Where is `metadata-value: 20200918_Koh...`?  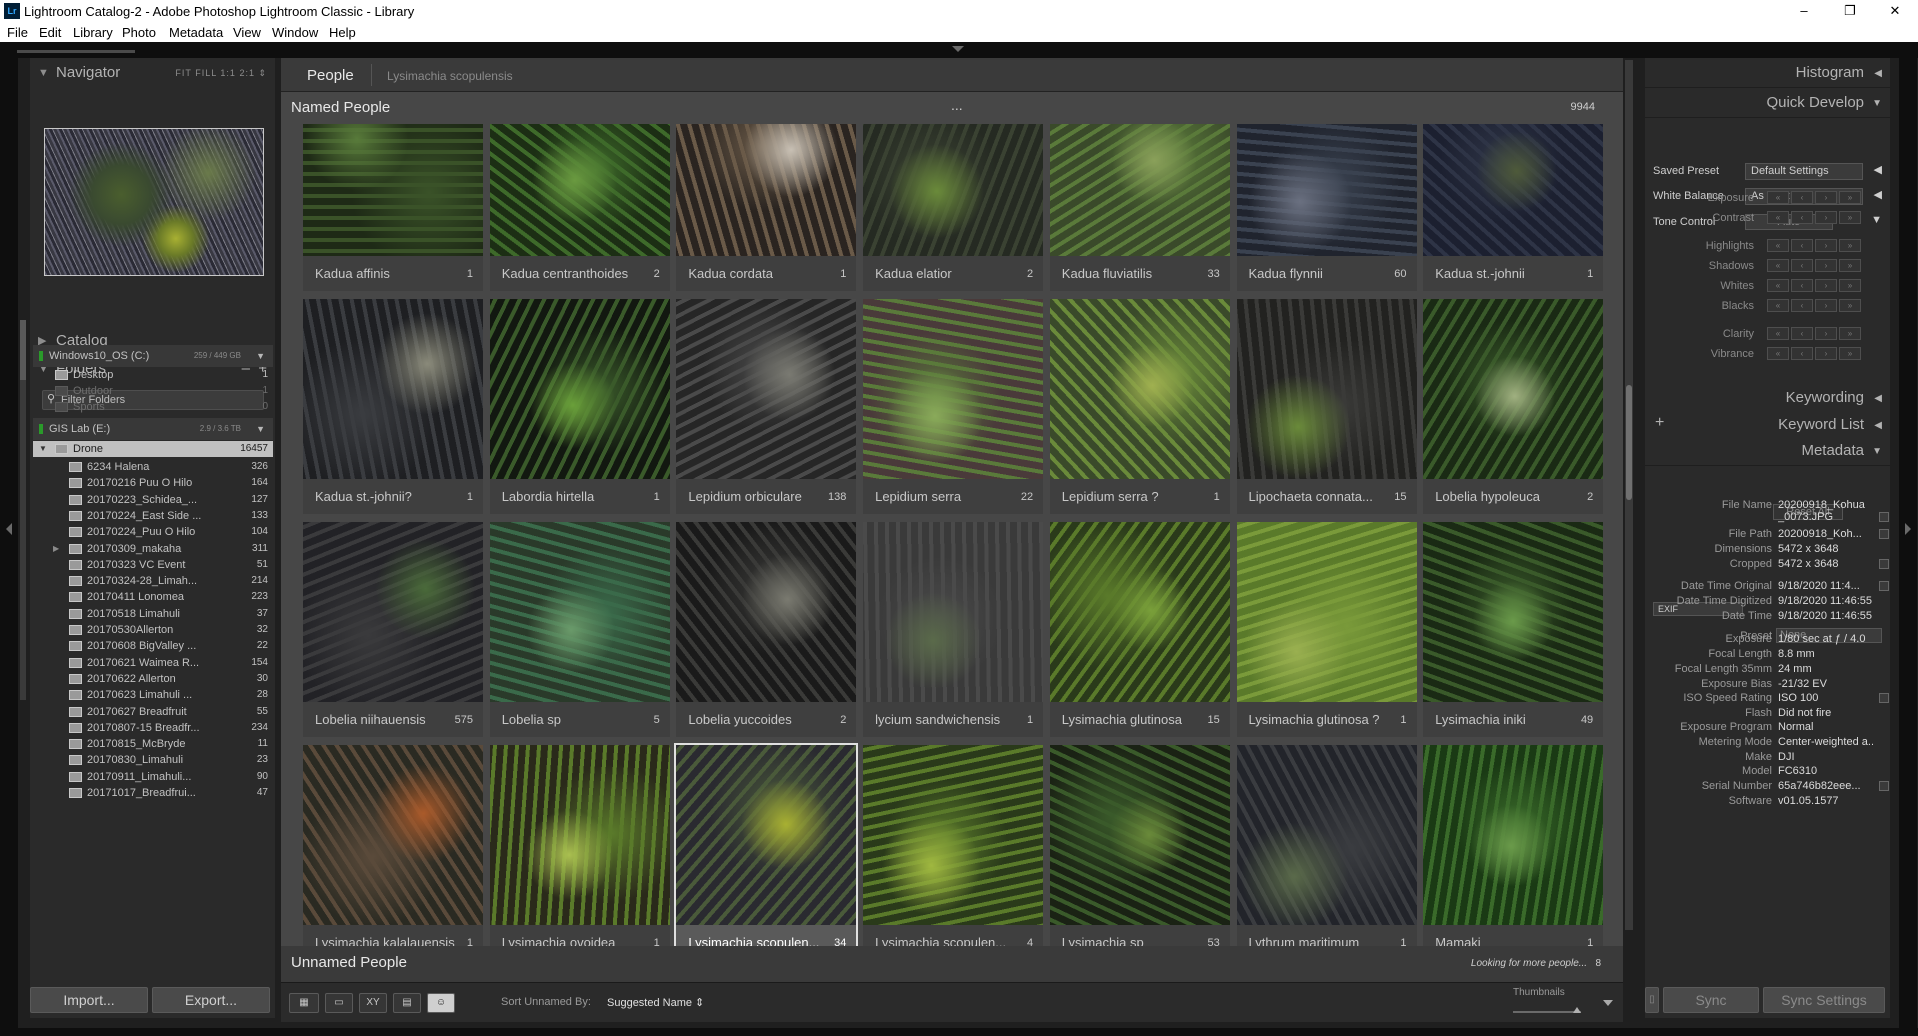
metadata-value: 20200918_Koh... is located at coordinates (1825, 534).